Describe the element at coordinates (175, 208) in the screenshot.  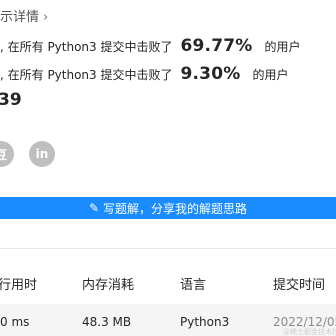
I see `write-solution-label: 写题解，分享我的解题思路` at that location.